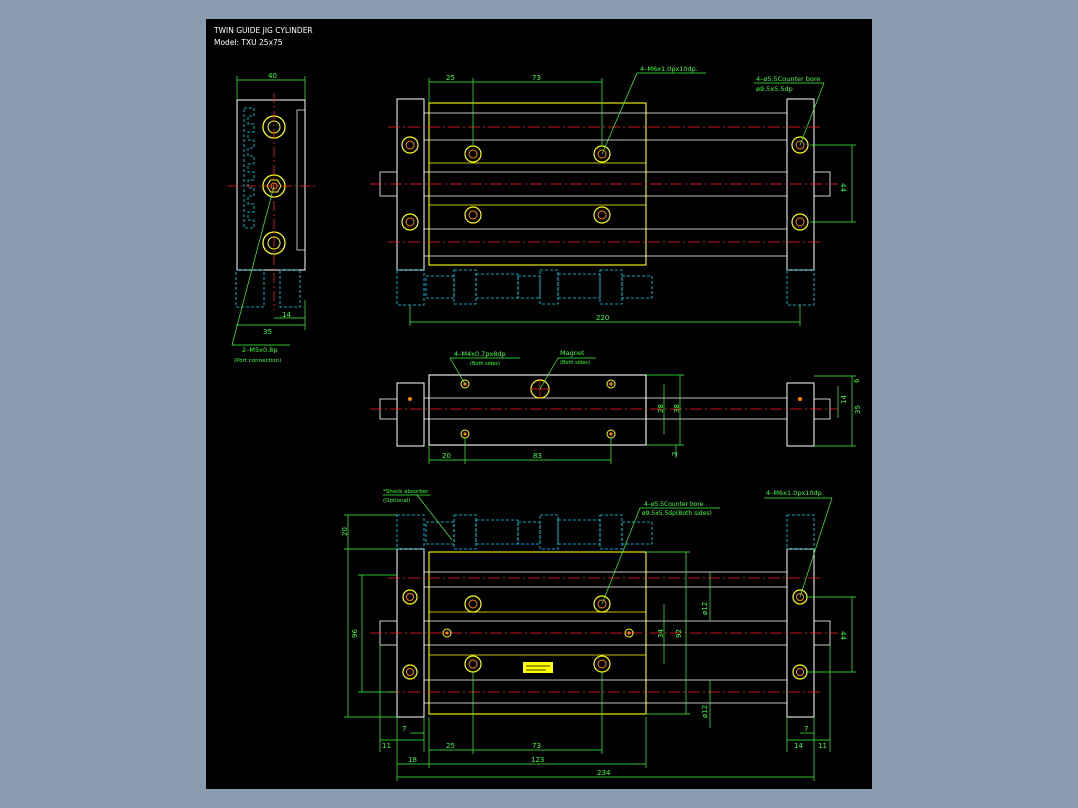 The image size is (1078, 808). I want to click on side-view: 40 14 35 2–M5x0.8p (Port connection), so click(273, 218).